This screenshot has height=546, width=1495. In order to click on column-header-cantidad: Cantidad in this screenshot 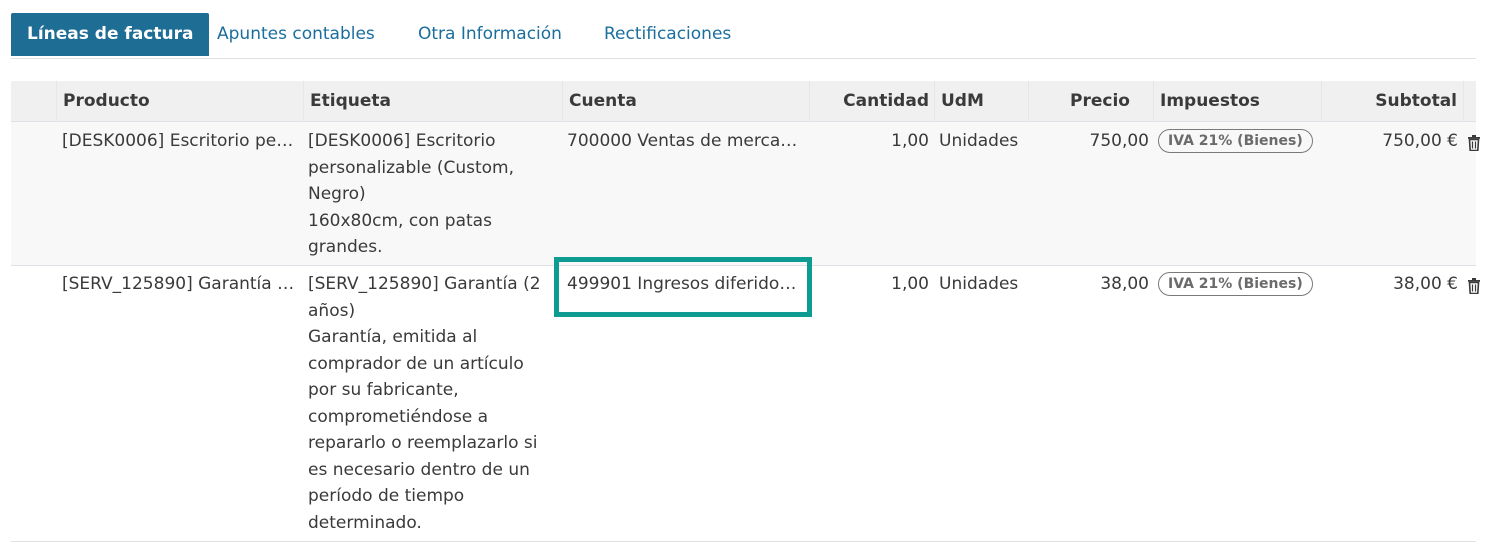, I will do `click(872, 101)`.